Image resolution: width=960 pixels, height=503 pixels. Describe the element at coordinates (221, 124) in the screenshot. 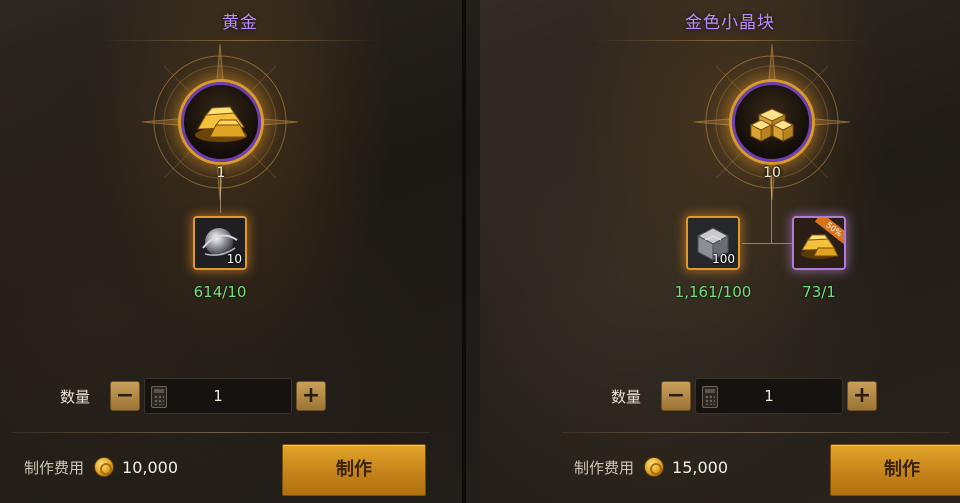

I see `gold-ingot-icon` at that location.